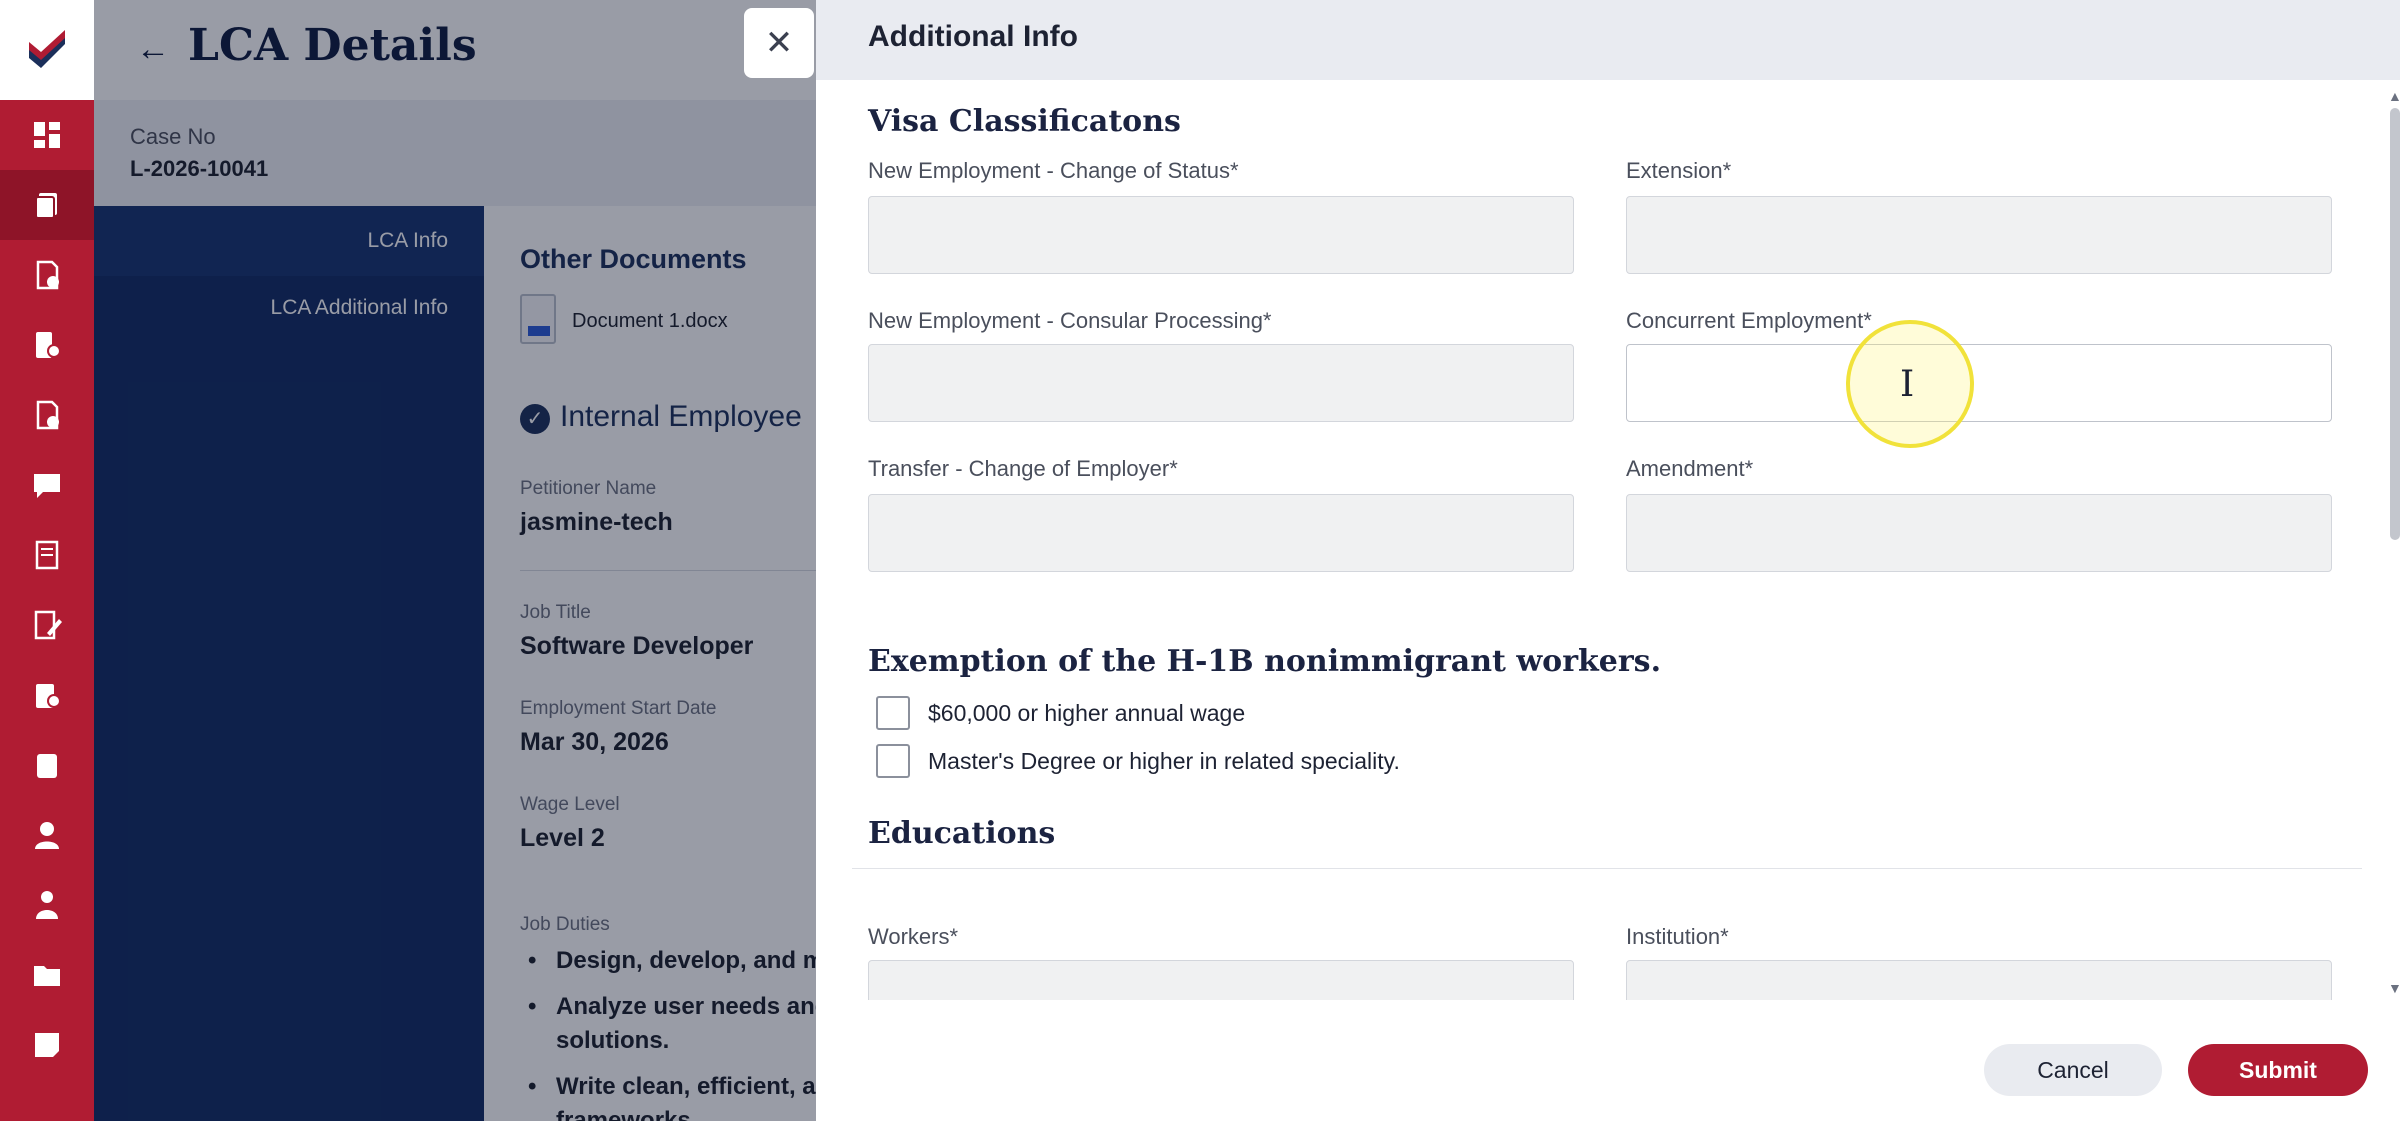  I want to click on new-employment-consular-label: New Employment - Consular Processing*, so click(1070, 320).